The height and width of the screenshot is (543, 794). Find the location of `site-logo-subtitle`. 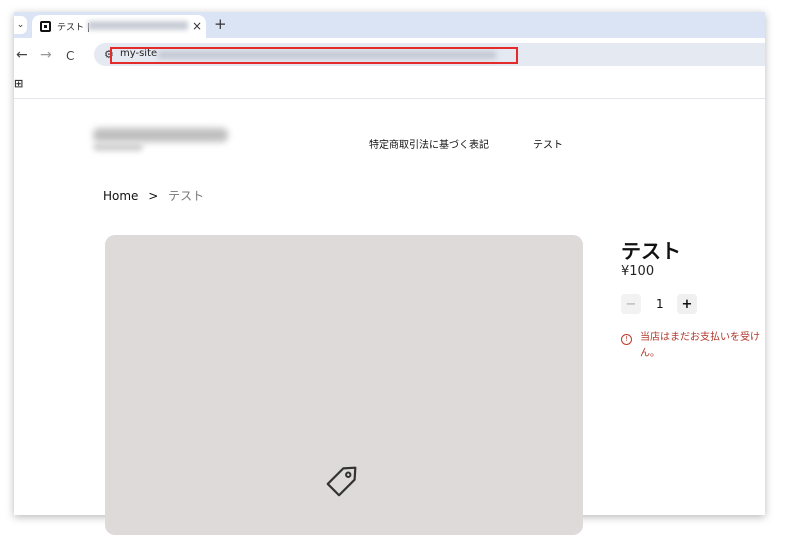

site-logo-subtitle is located at coordinates (118, 147).